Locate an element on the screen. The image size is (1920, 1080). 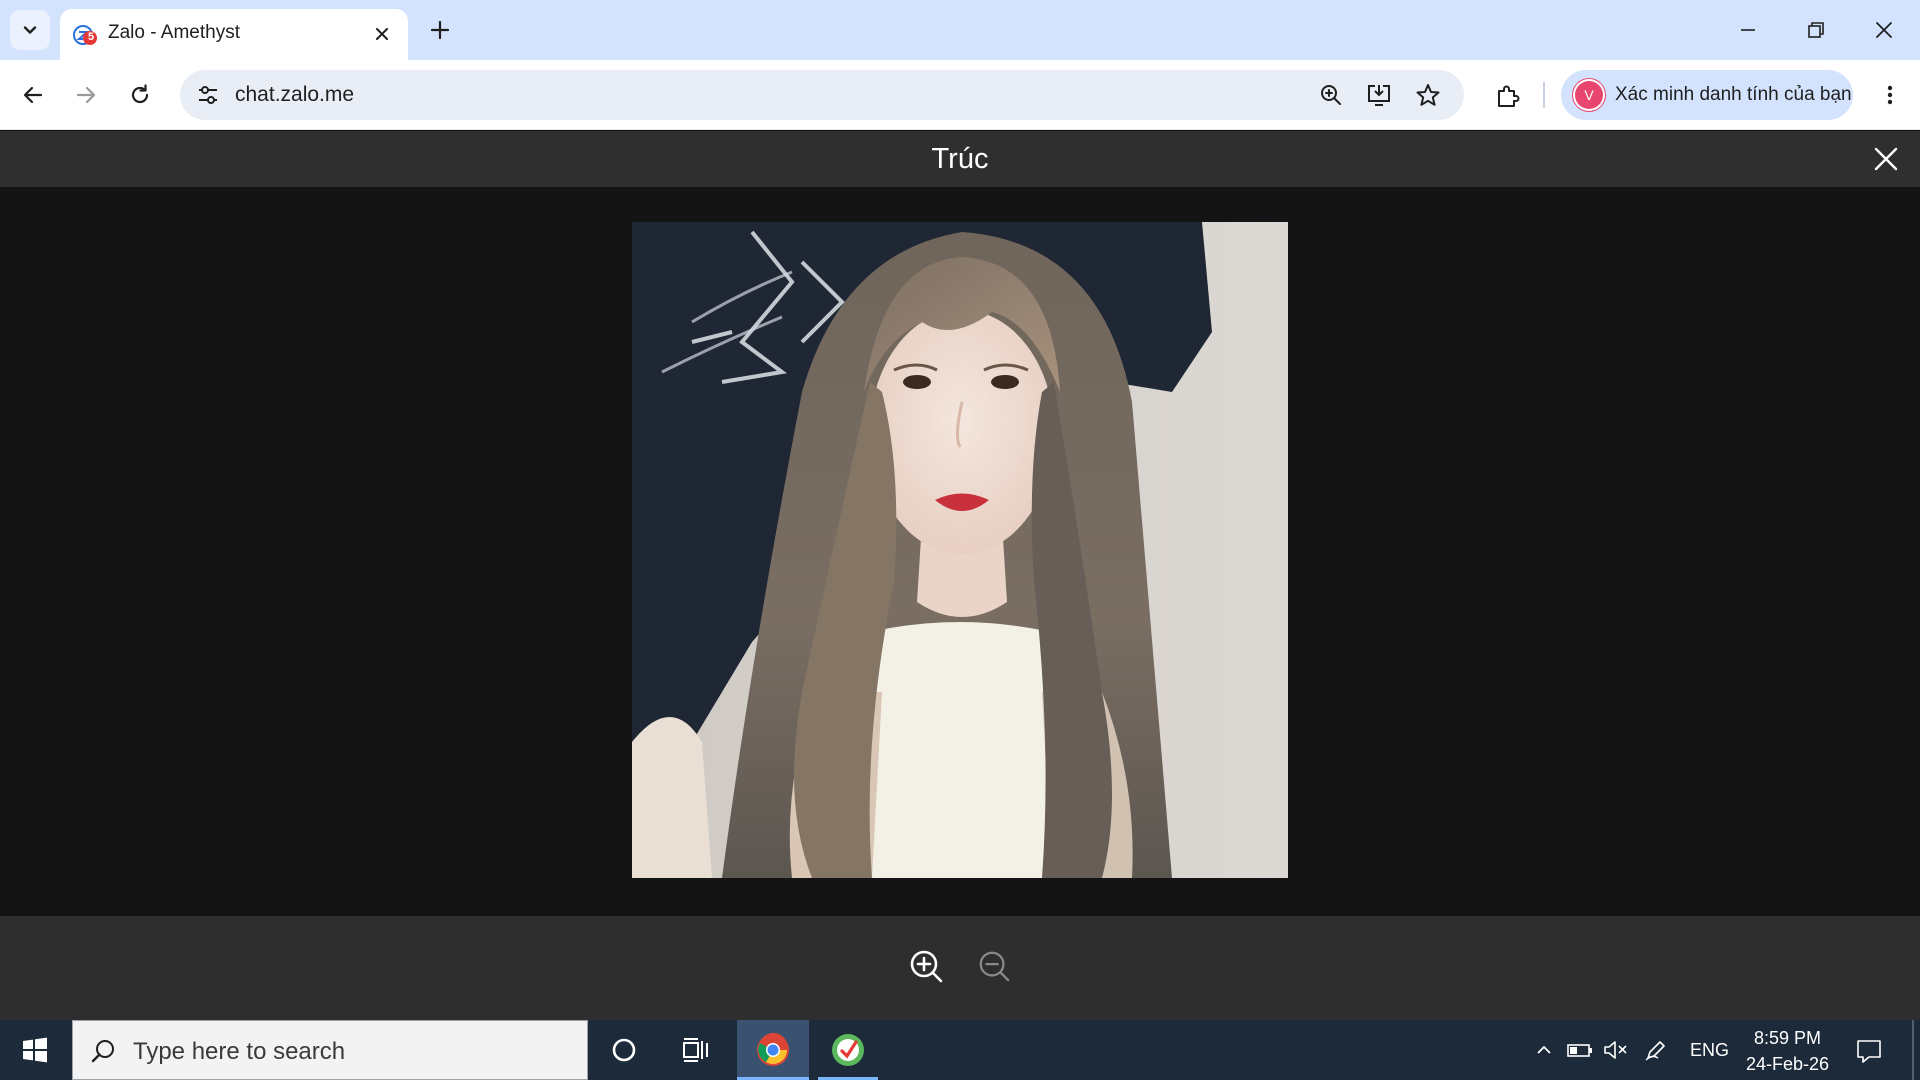
battery-button is located at coordinates (1580, 1050).